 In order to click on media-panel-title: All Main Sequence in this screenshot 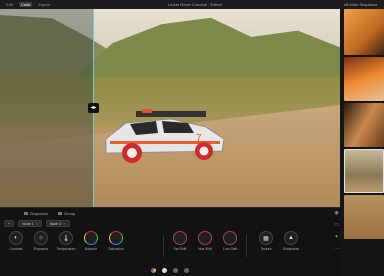, I will do `click(360, 4)`.